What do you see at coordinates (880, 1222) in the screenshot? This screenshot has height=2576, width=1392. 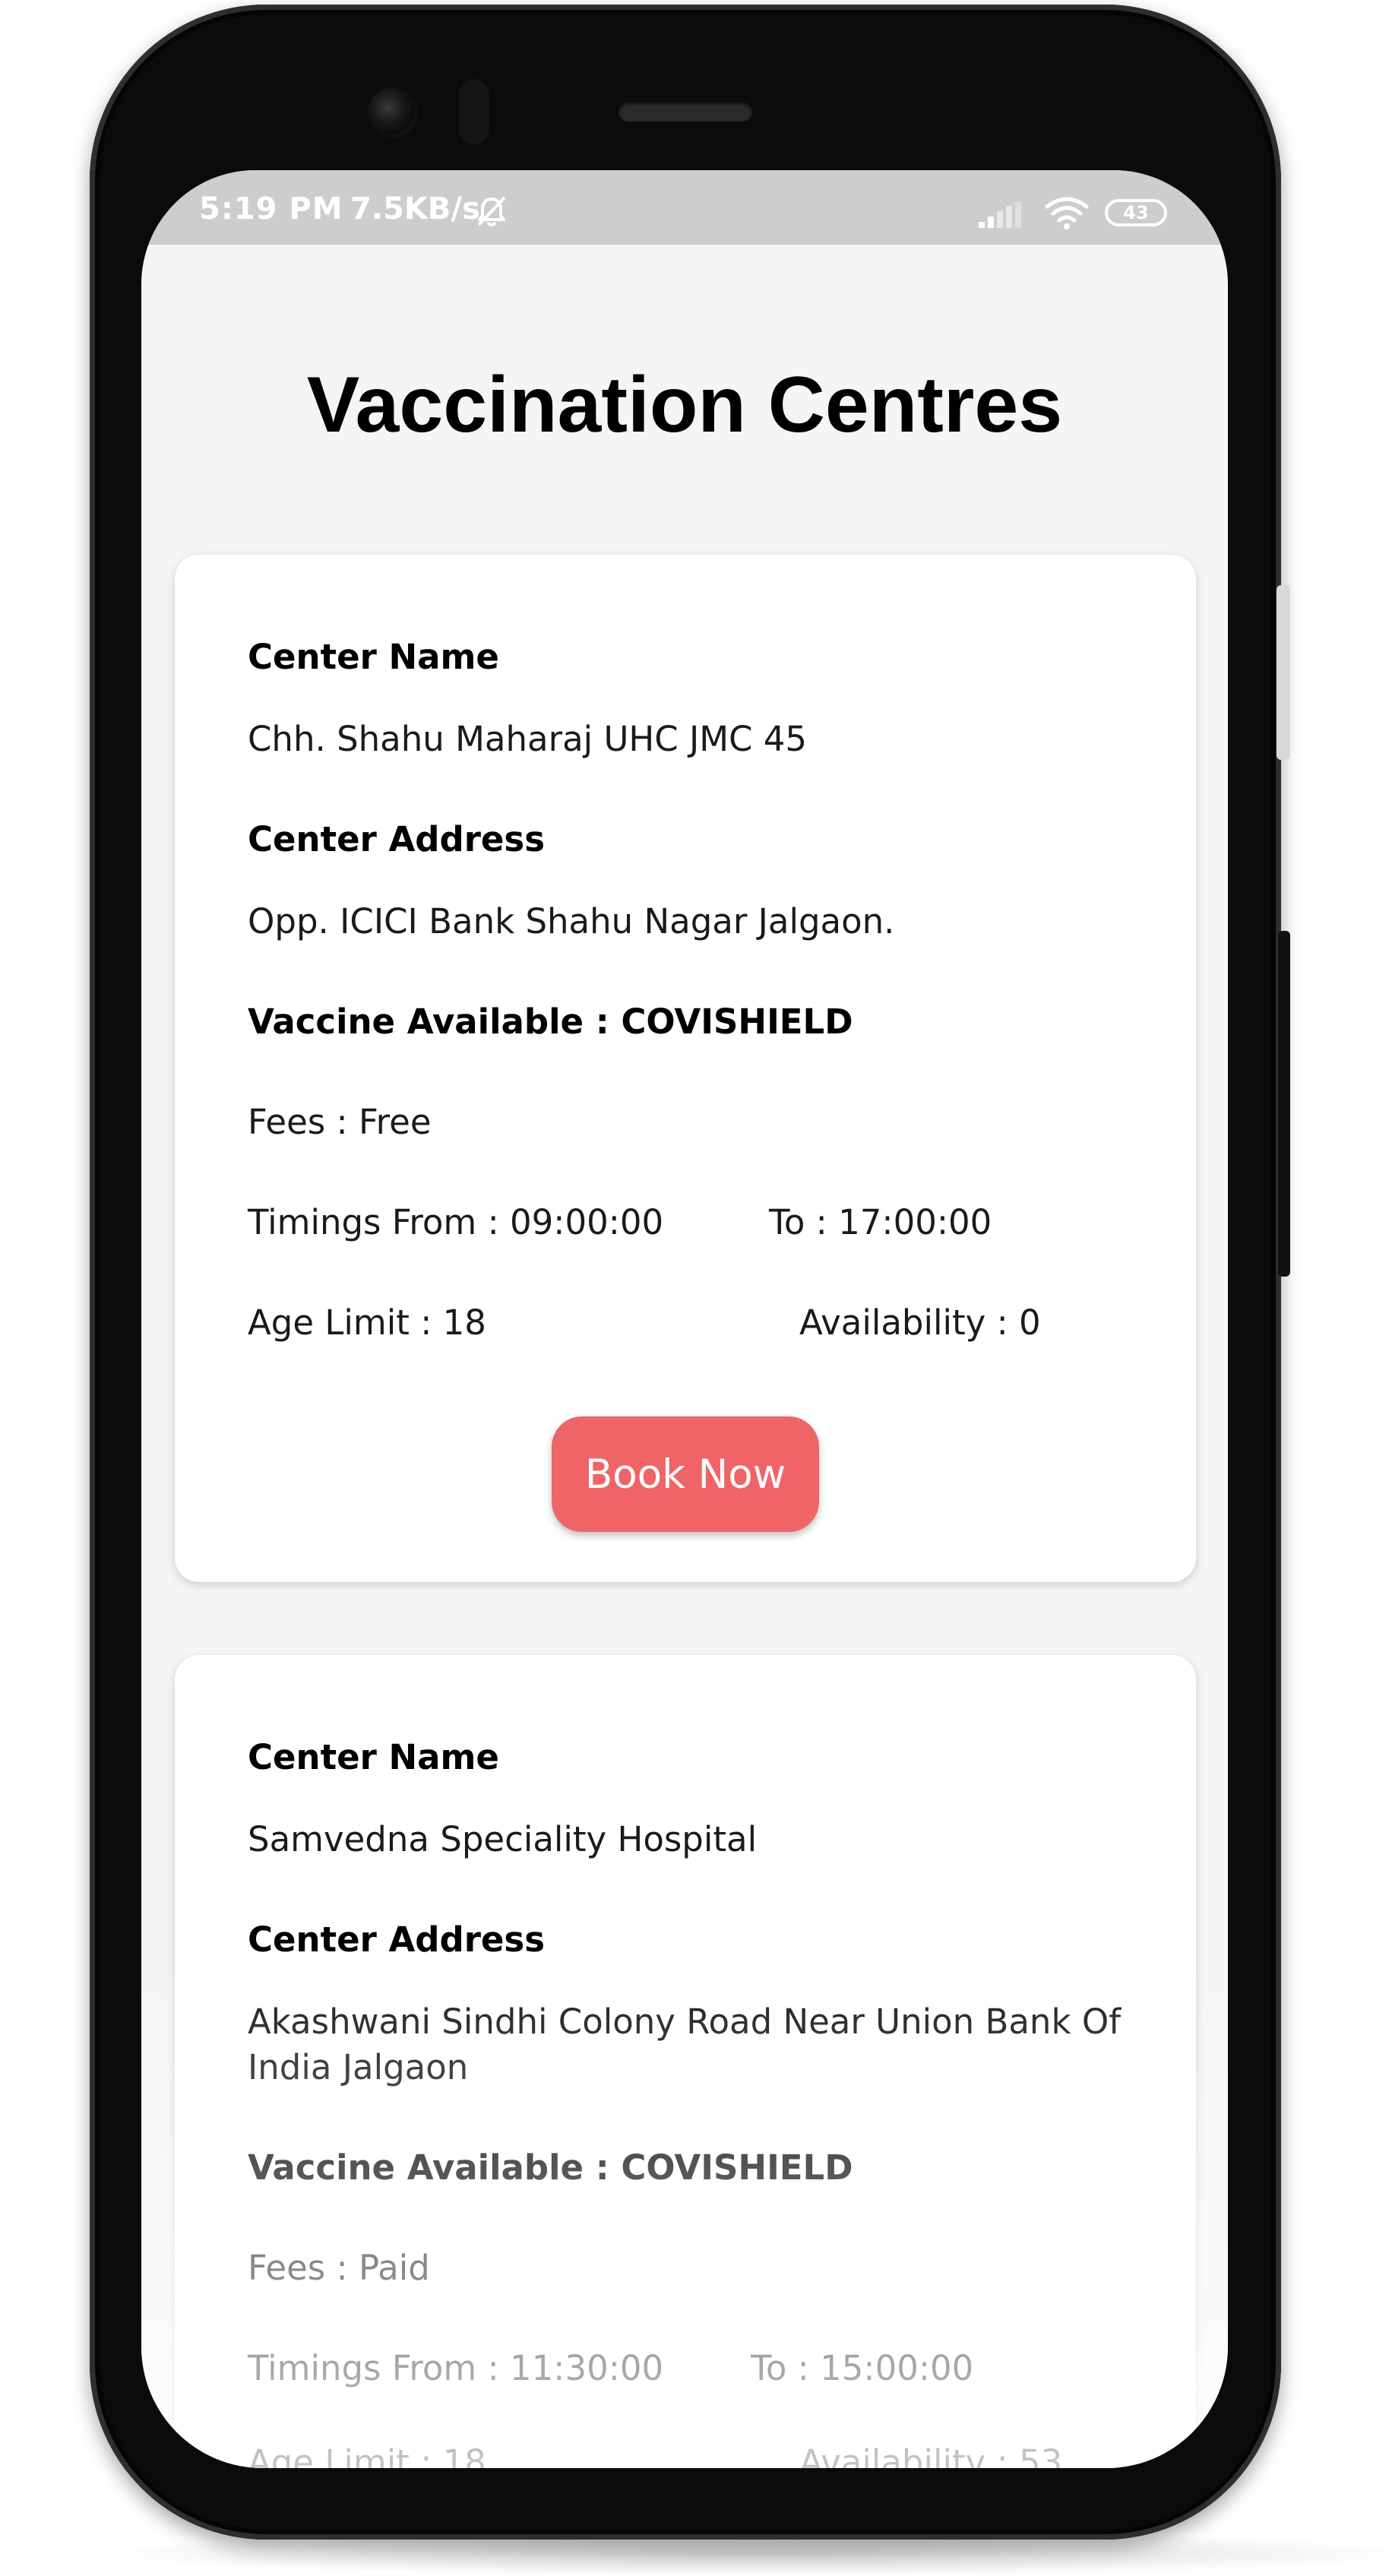 I see `timings-to: To : 17:00:00` at bounding box center [880, 1222].